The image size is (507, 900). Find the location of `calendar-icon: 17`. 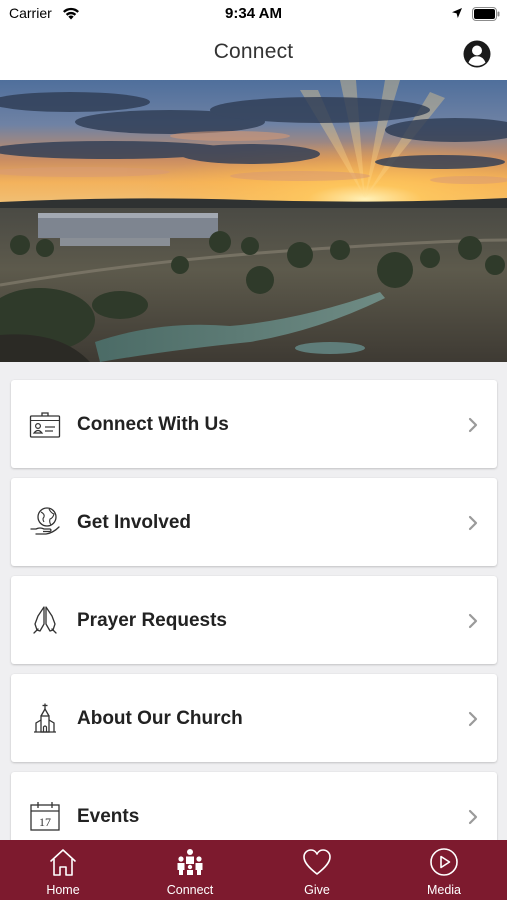

calendar-icon: 17 is located at coordinates (45, 816).